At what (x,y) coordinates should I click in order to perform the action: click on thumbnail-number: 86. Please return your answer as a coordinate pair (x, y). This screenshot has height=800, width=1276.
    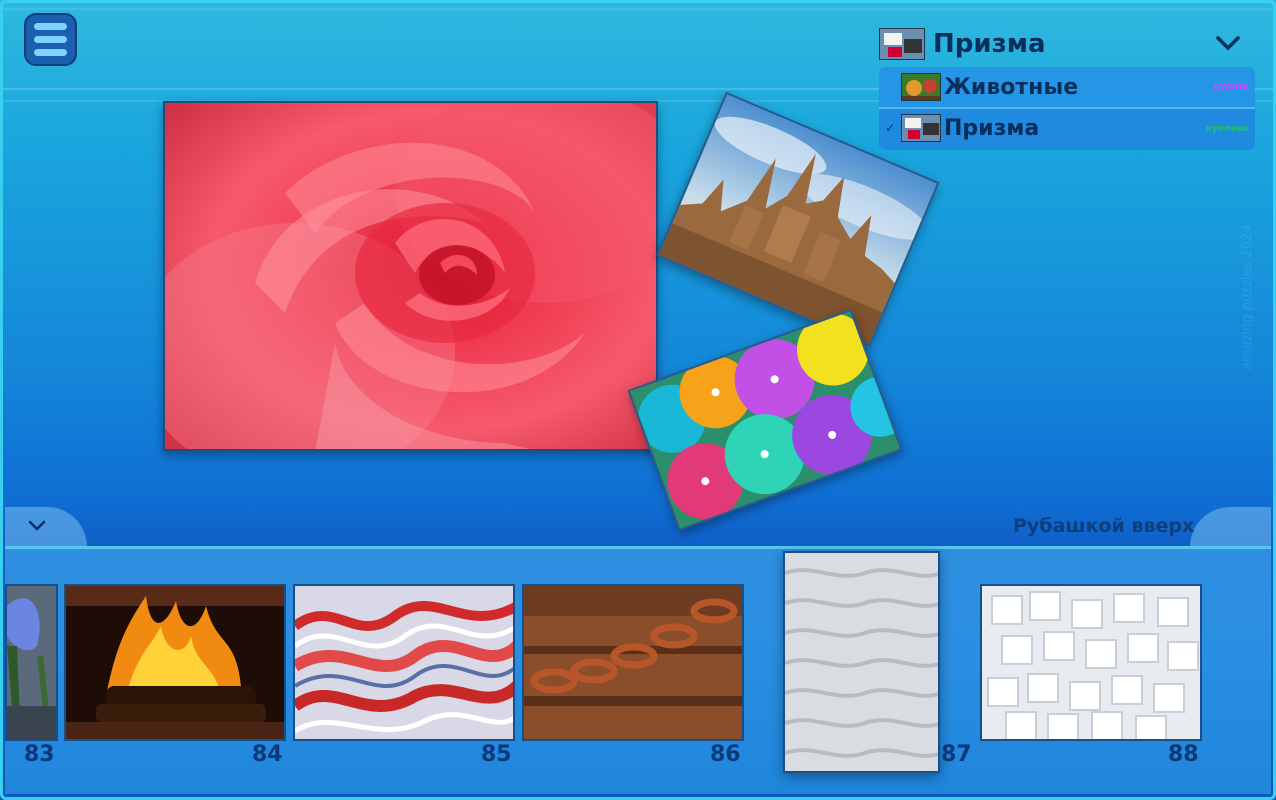
    Looking at the image, I should click on (725, 754).